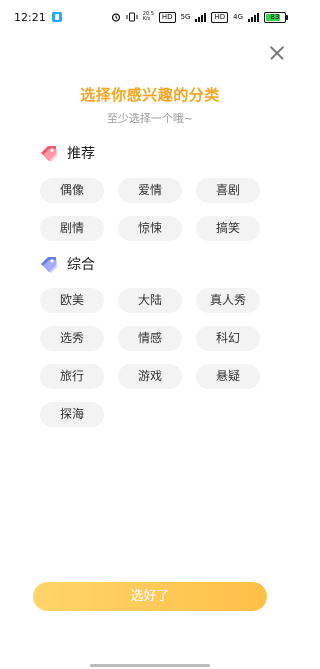 Image resolution: width=320 pixels, height=669 pixels. I want to click on status-bar: 12:21 20.5 K/s HD 5G HD 4G 83, so click(150, 17).